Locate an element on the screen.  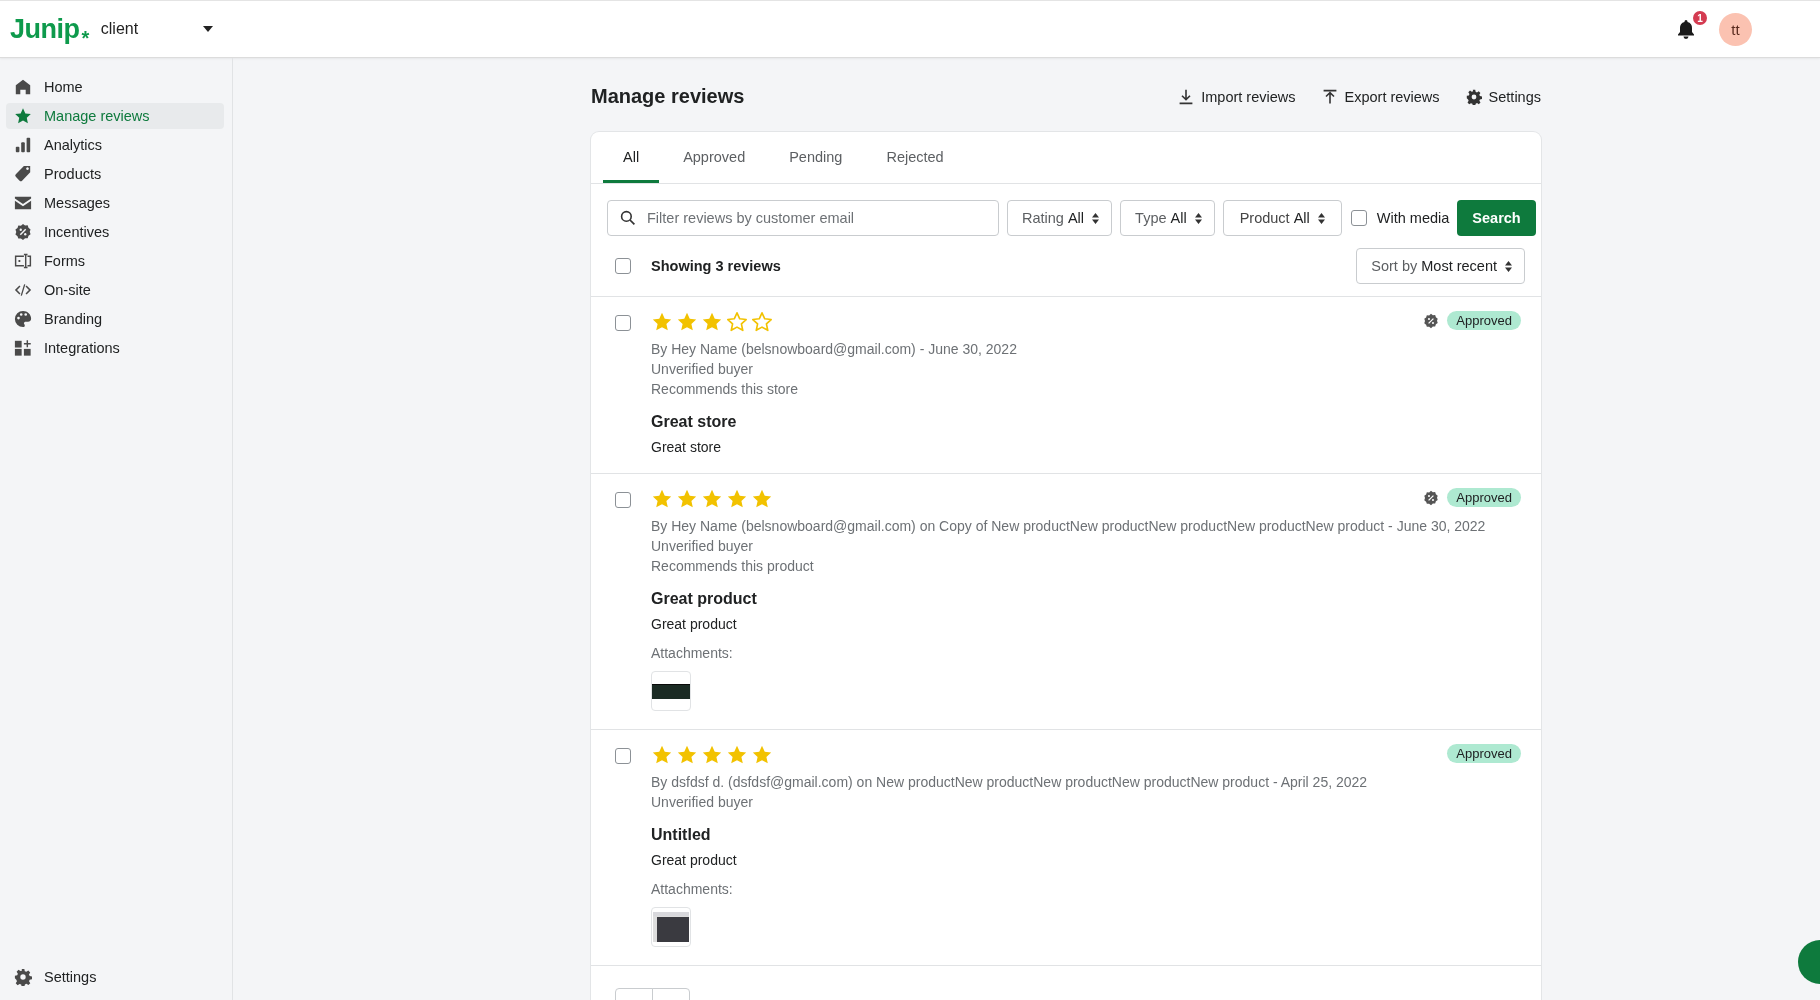
review-count: Showing 3 reviews is located at coordinates (716, 266).